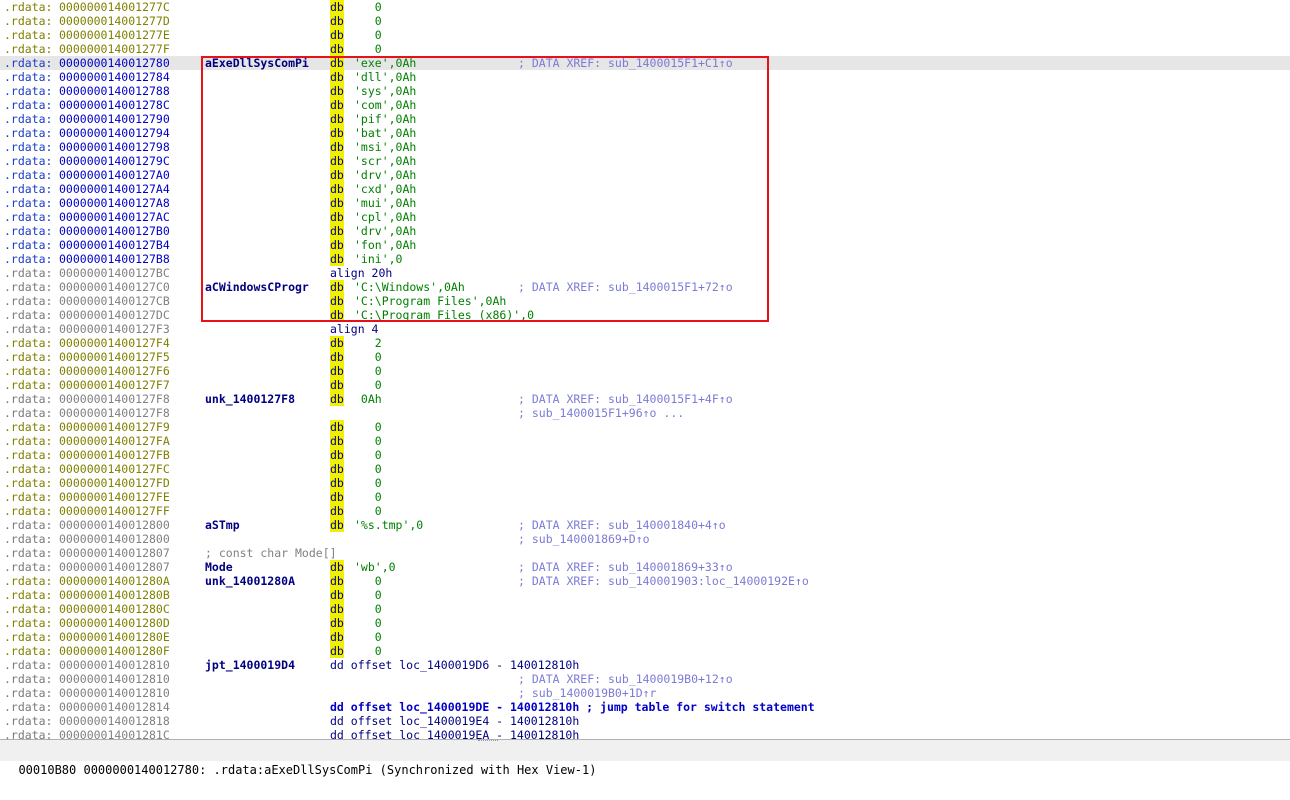  Describe the element at coordinates (114, 733) in the screenshot. I see `address: 000000014001281C` at that location.